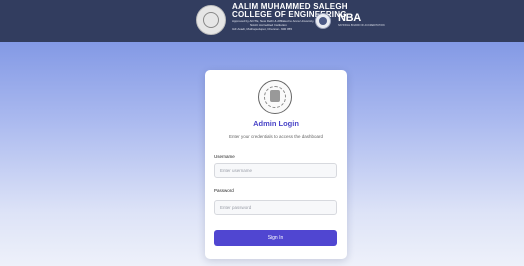 The image size is (524, 266). What do you see at coordinates (323, 21) in the screenshot?
I see `accreditation-globe-icon` at bounding box center [323, 21].